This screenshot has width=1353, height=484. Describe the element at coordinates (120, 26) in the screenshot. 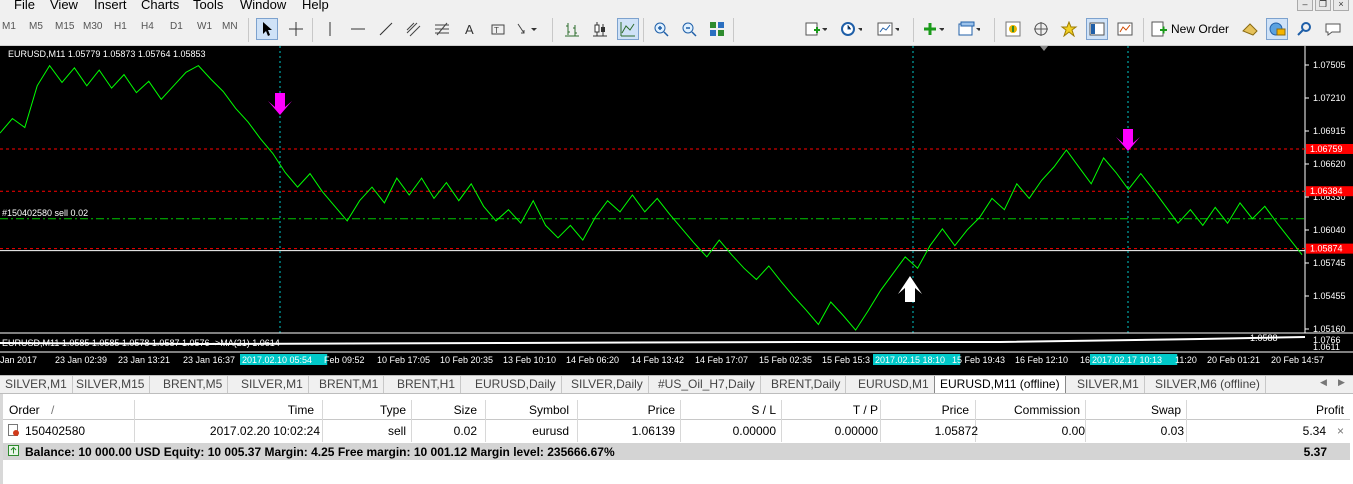

I see `timeframe-h1: H1` at that location.